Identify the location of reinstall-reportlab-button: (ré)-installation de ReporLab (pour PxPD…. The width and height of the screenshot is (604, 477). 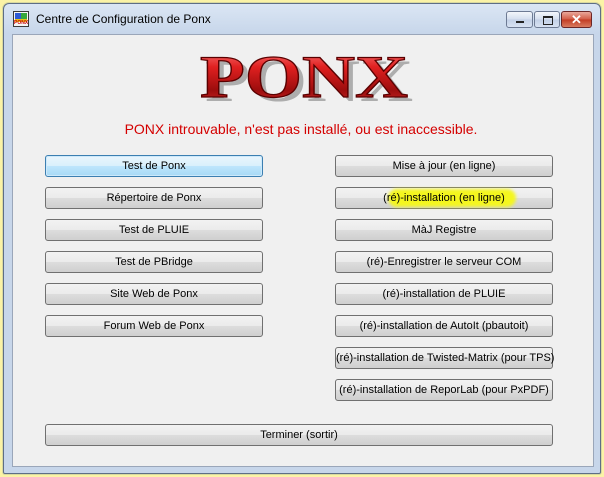
(444, 390).